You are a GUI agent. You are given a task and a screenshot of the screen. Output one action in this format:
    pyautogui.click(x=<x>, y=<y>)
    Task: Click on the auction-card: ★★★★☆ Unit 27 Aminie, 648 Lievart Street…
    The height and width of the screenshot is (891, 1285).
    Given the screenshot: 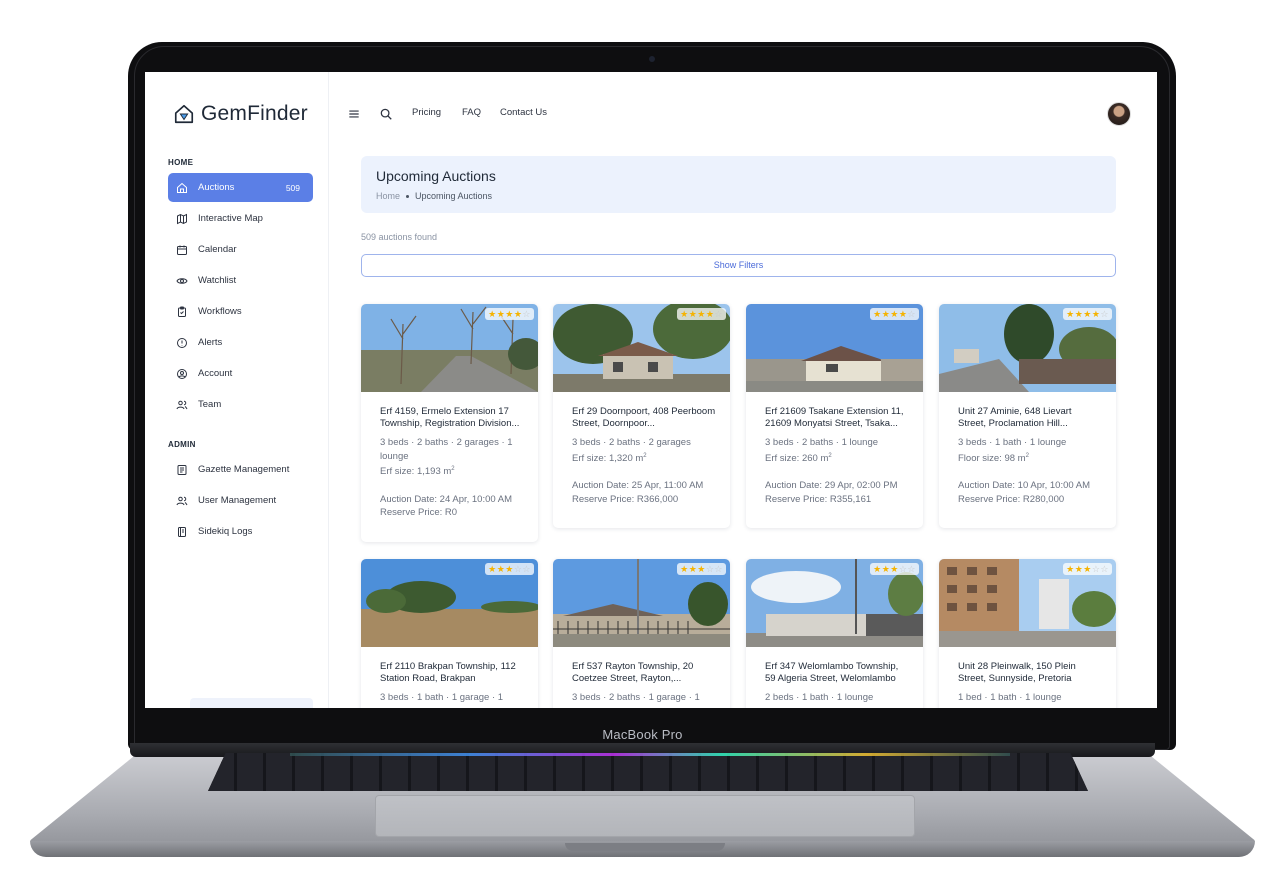 What is the action you would take?
    pyautogui.click(x=1027, y=416)
    